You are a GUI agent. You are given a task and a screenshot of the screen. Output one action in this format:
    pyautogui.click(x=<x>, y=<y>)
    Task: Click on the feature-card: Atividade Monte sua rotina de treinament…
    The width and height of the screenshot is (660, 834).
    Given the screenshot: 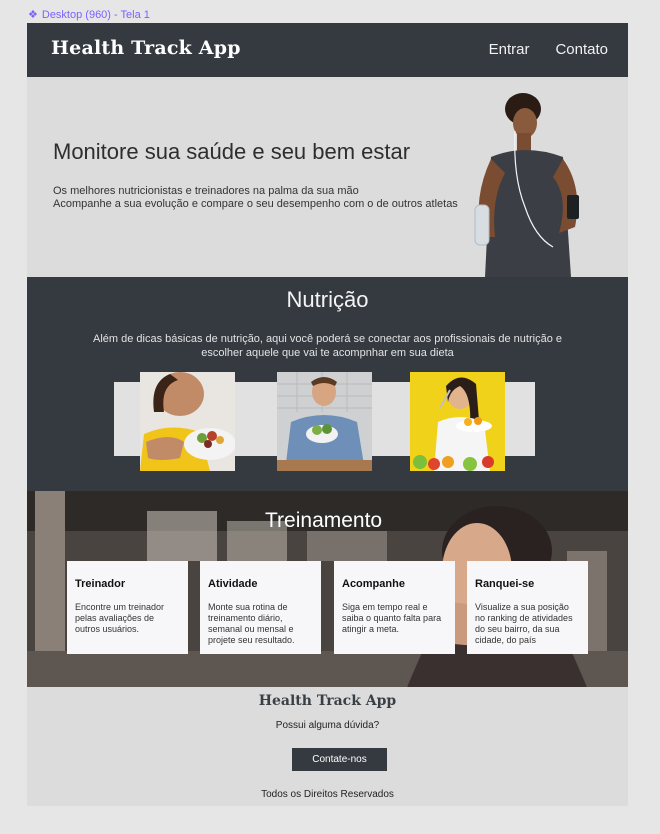 What is the action you would take?
    pyautogui.click(x=260, y=607)
    